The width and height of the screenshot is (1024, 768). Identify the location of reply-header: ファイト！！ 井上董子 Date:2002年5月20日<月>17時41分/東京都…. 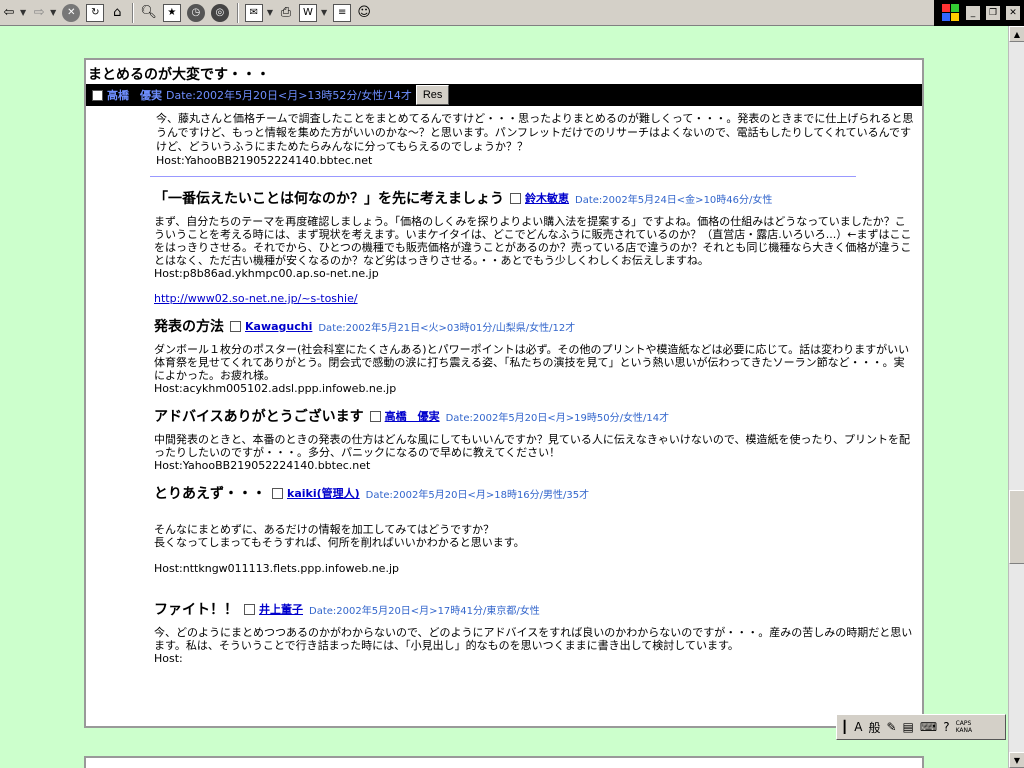
(538, 609).